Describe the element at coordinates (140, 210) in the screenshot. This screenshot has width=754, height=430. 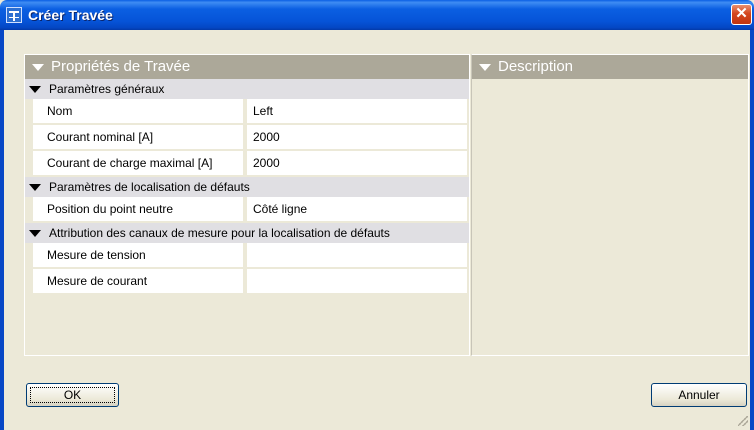
I see `property-name: Position du point neutre` at that location.